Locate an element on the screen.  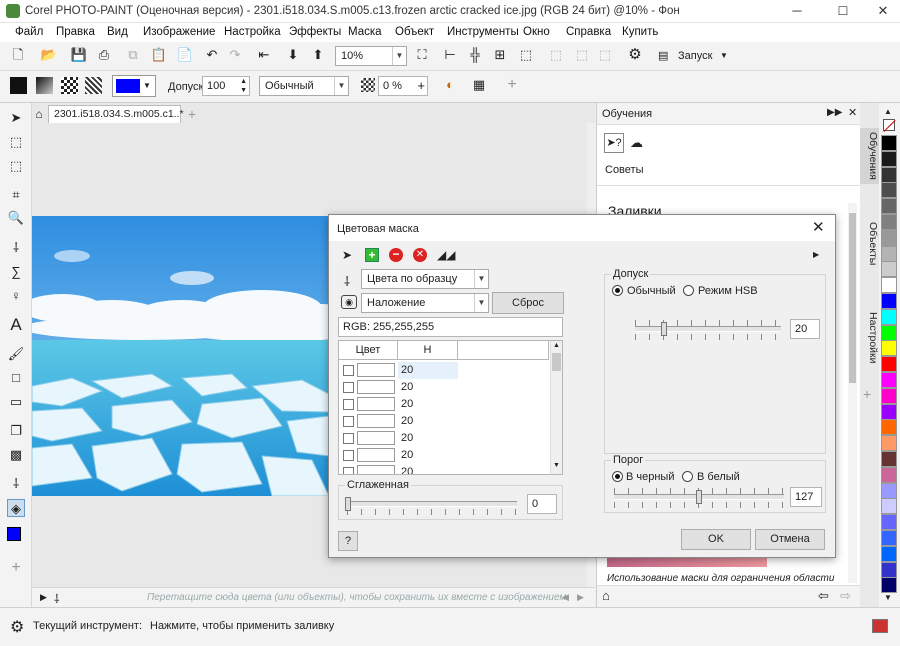
ok-button: OK is located at coordinates (716, 539).